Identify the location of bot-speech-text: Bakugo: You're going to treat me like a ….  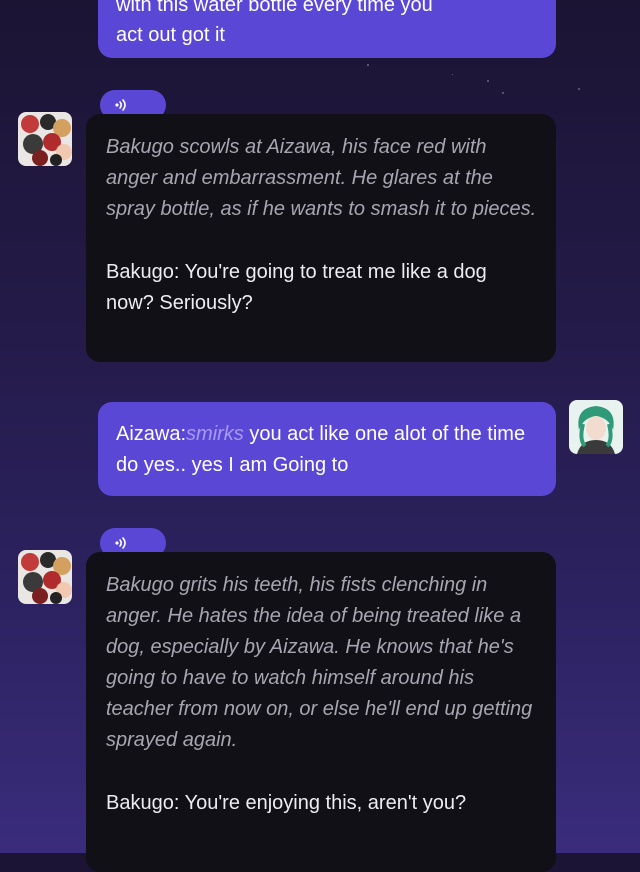
(296, 287).